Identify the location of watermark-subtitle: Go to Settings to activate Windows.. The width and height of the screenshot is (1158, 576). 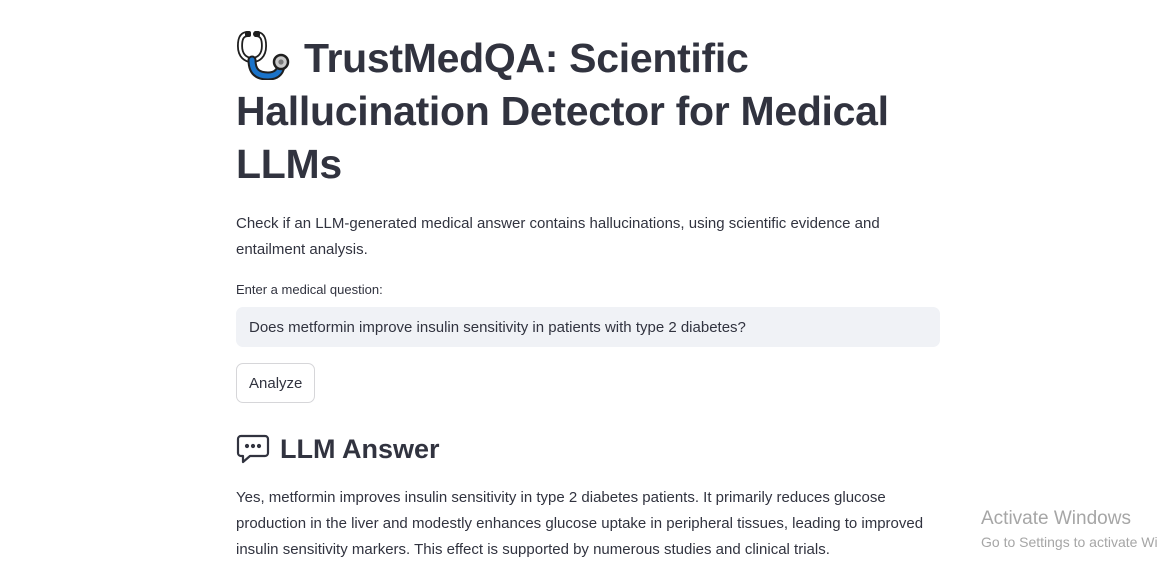
(1069, 542).